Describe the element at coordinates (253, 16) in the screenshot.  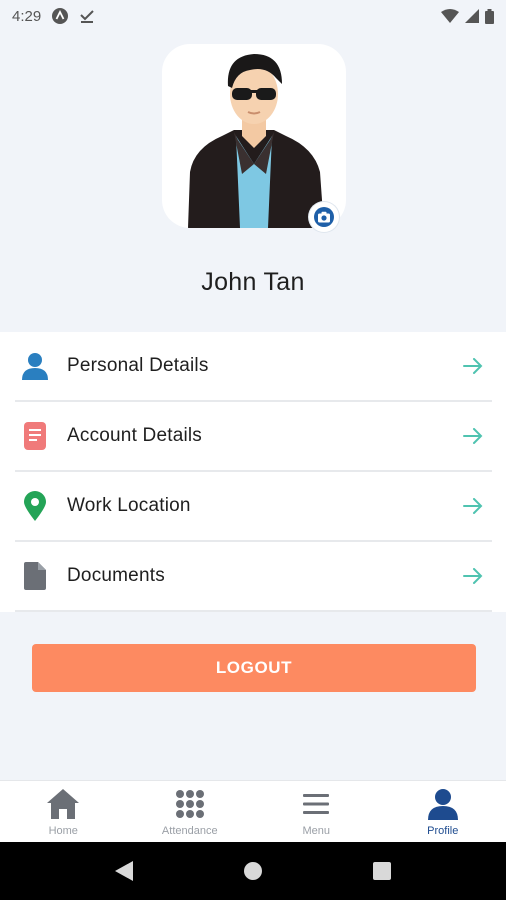
I see `status-bar: 4:29` at that location.